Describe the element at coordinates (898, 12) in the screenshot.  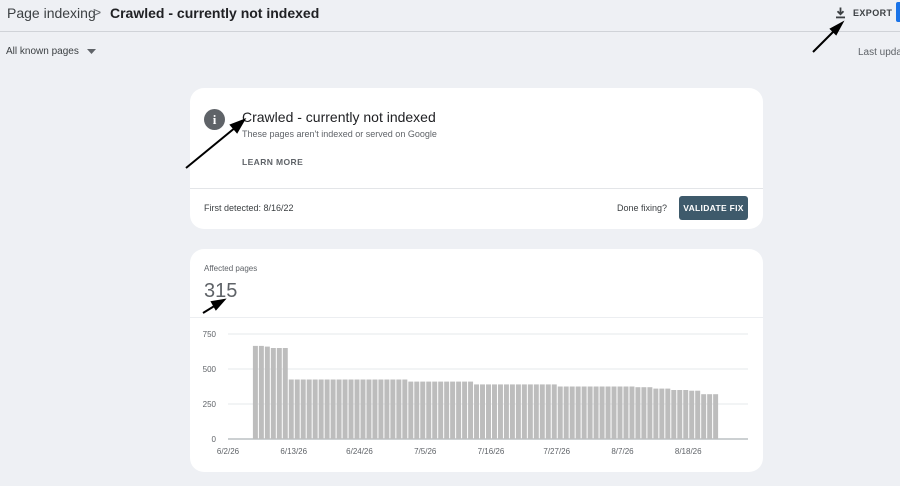
I see `primary-action-button-edge` at that location.